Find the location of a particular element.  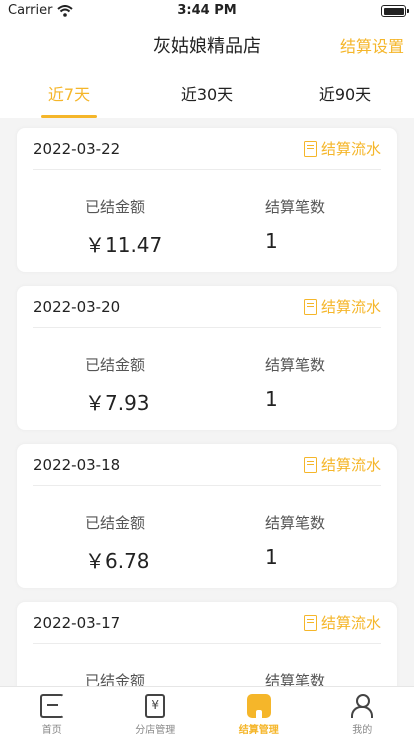

tabbar-mine: 我的 is located at coordinates (362, 711).